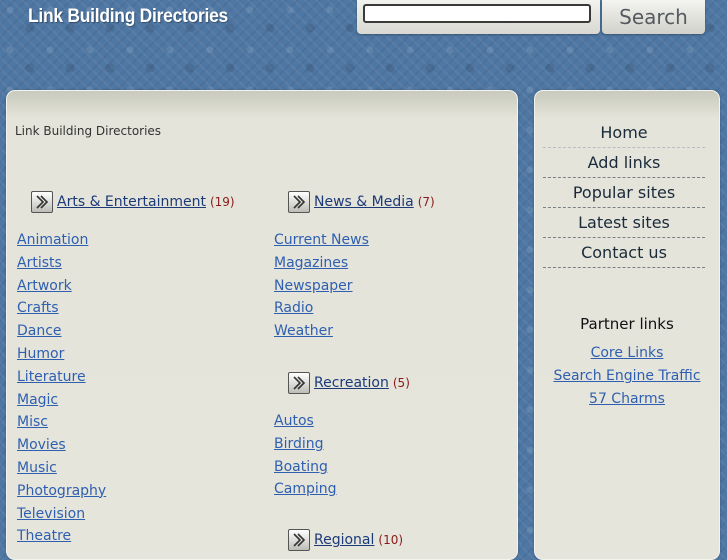 Image resolution: width=727 pixels, height=560 pixels. I want to click on subcategory-link: Boating, so click(301, 467).